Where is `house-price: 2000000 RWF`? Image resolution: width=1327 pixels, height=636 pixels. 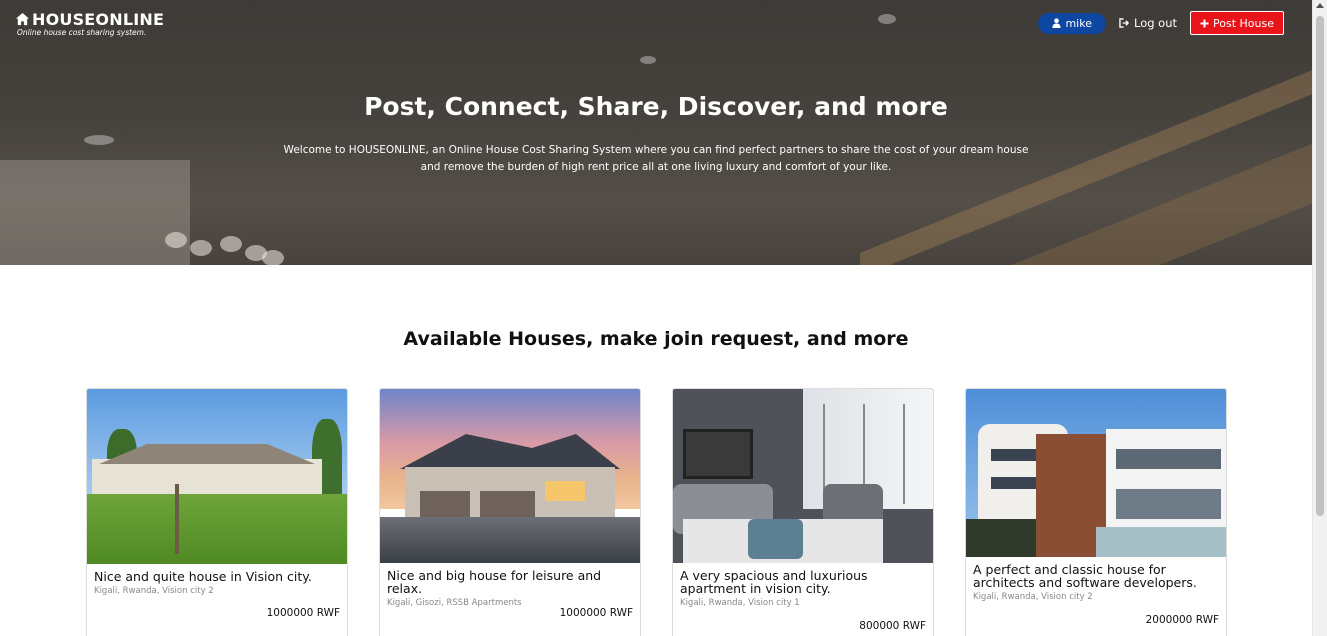 house-price: 2000000 RWF is located at coordinates (1182, 620).